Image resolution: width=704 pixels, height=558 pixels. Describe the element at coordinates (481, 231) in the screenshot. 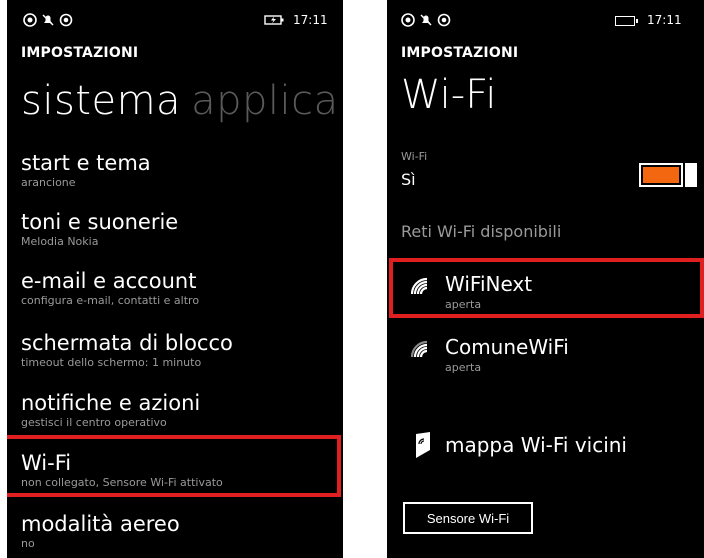

I see `available-networks-heading: Reti Wi-Fi disponibili` at that location.